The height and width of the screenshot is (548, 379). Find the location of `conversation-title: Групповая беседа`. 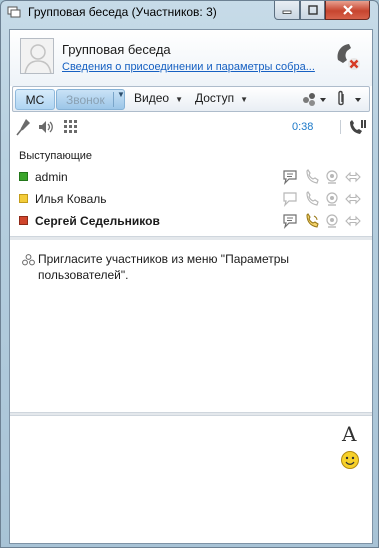

conversation-title: Групповая беседа is located at coordinates (116, 49).